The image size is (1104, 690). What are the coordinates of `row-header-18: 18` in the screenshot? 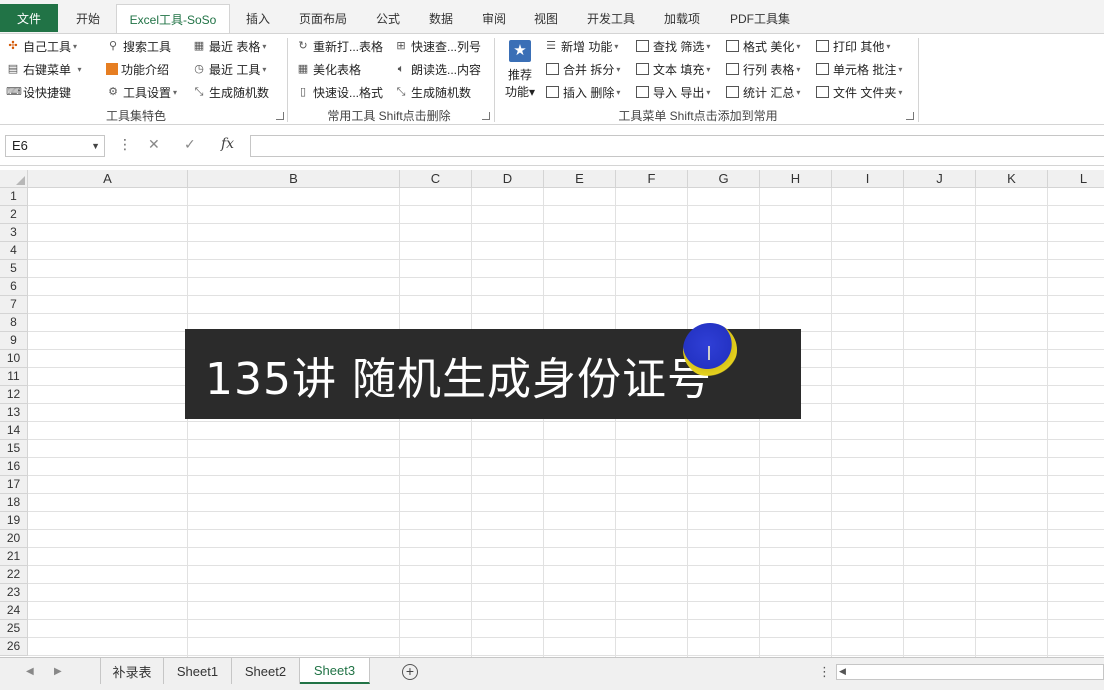 It's located at (14, 503).